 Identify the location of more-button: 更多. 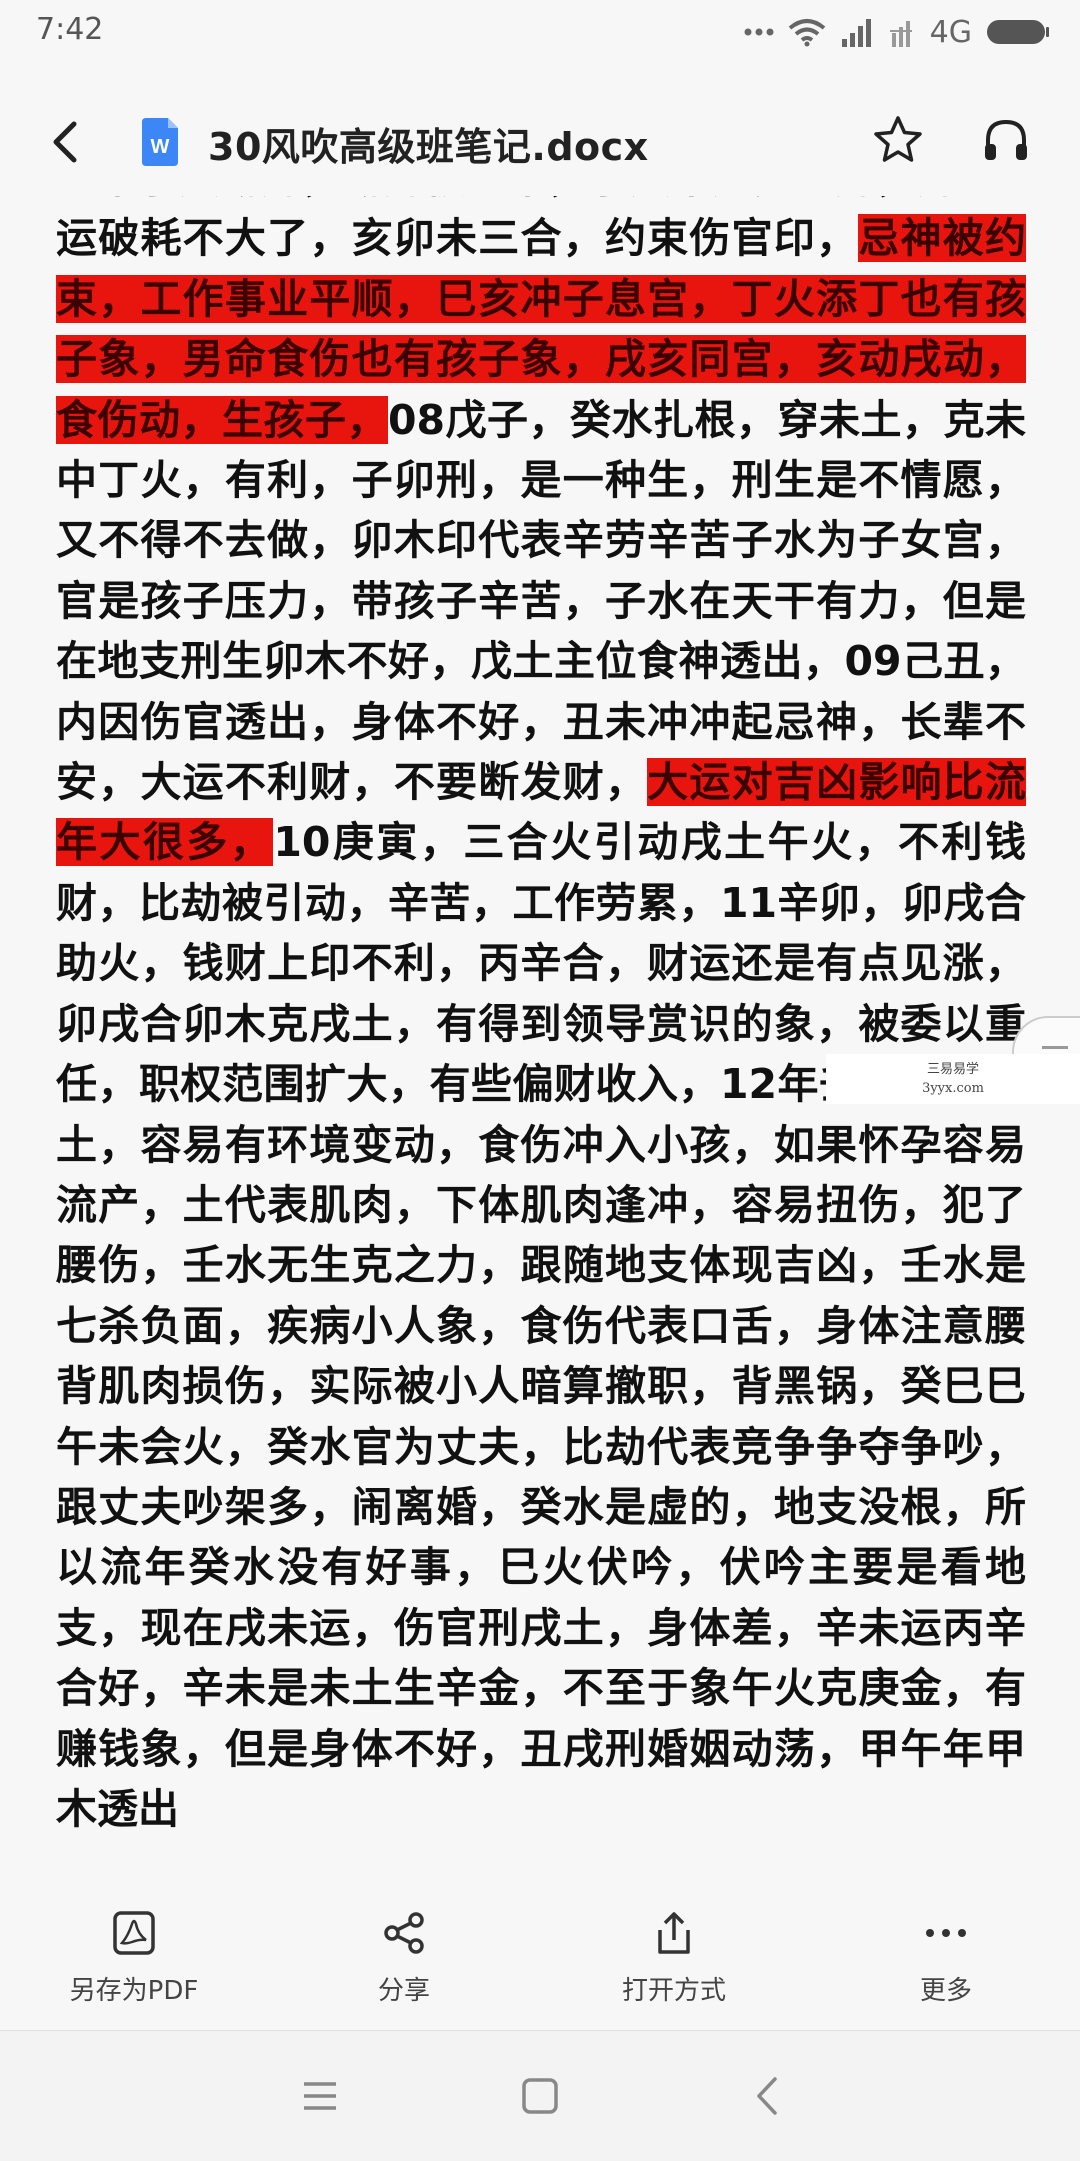
(946, 1958).